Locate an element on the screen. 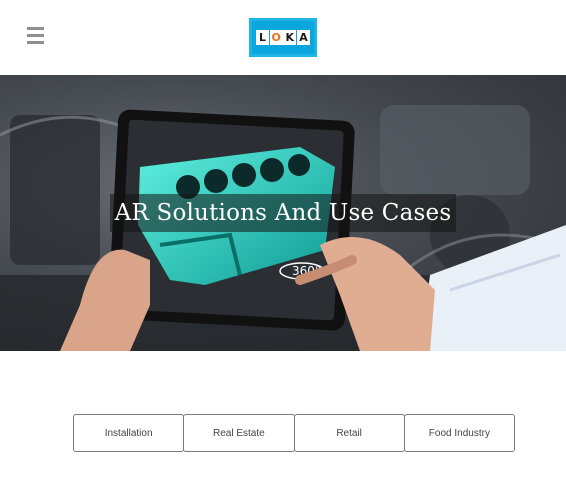 This screenshot has height=500, width=566. logo-letter-a: A is located at coordinates (303, 37).